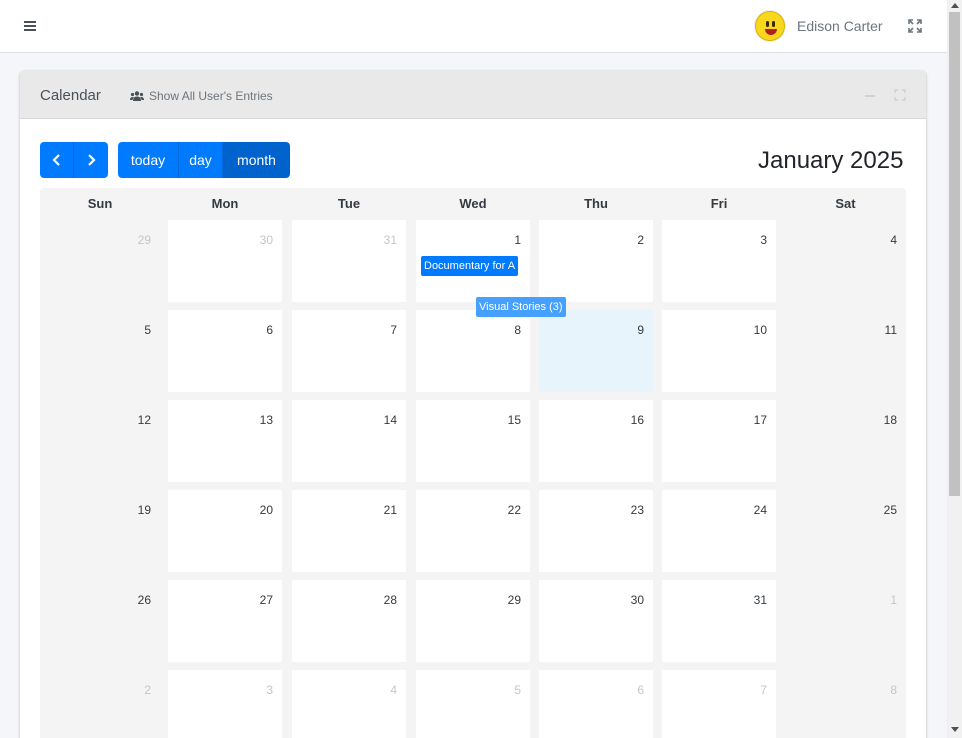 This screenshot has height=738, width=962. Describe the element at coordinates (719, 531) in the screenshot. I see `day-cell: 24` at that location.